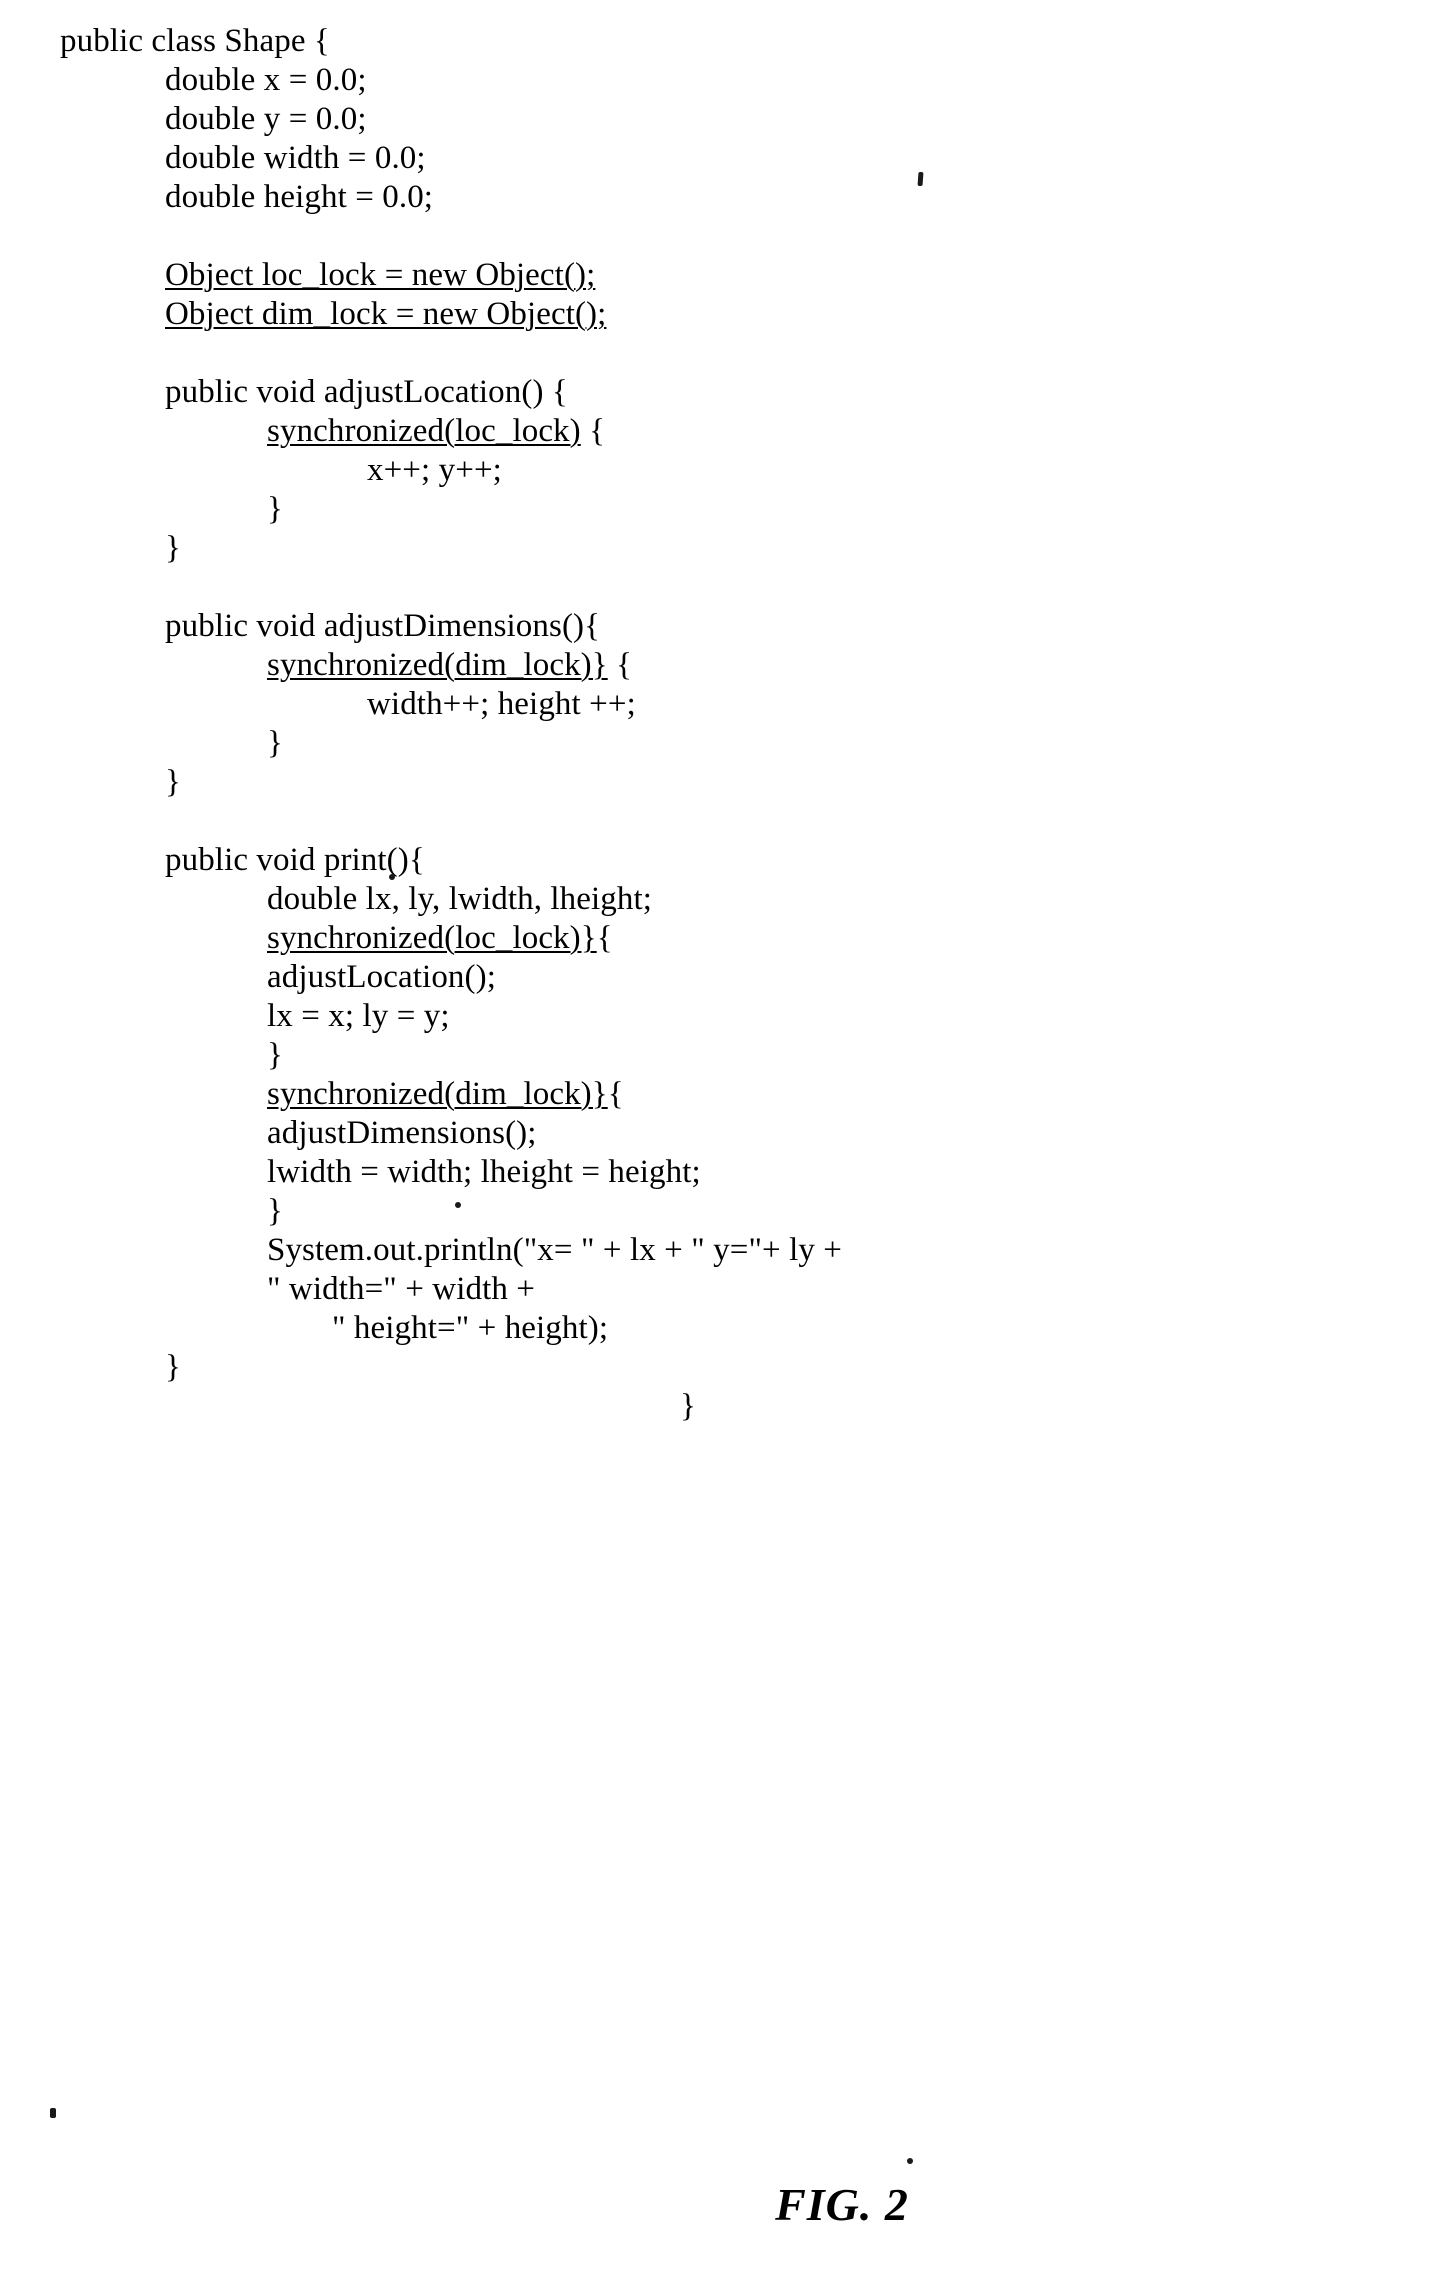 This screenshot has width=1444, height=2280. What do you see at coordinates (295, 860) in the screenshot?
I see `code-segment: public void print(){` at bounding box center [295, 860].